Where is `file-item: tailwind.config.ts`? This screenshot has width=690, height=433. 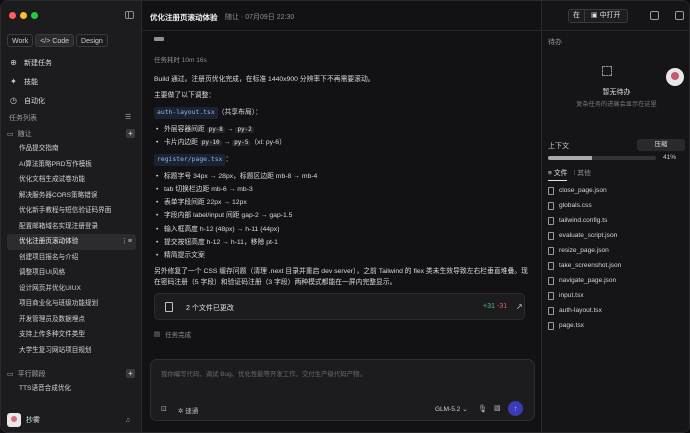 file-item: tailwind.config.ts is located at coordinates (616, 220).